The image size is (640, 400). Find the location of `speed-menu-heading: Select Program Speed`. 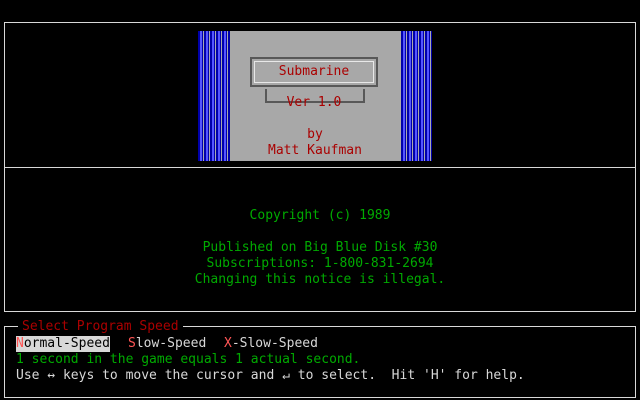

speed-menu-heading: Select Program Speed is located at coordinates (100, 327).